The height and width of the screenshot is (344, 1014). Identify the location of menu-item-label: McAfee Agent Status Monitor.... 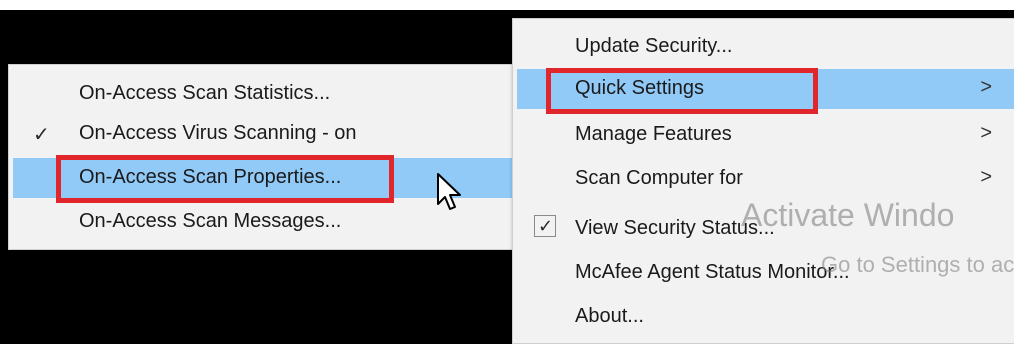
(712, 272).